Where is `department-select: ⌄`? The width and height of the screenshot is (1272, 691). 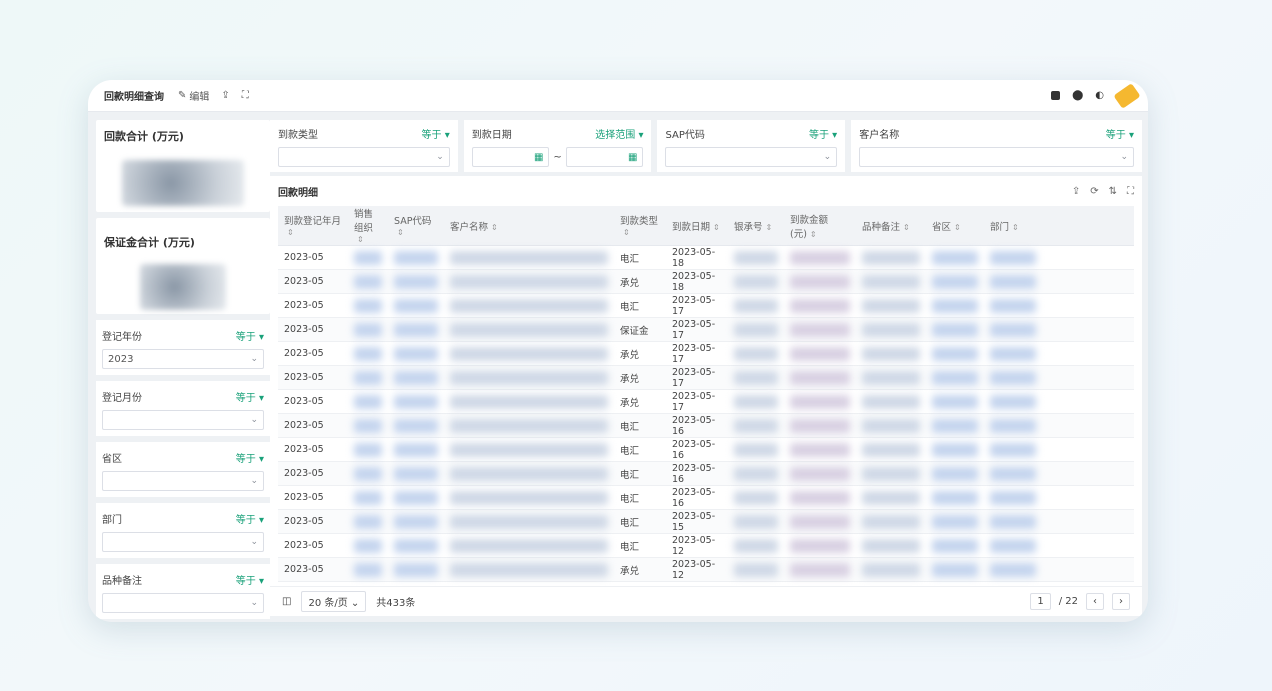 department-select: ⌄ is located at coordinates (183, 542).